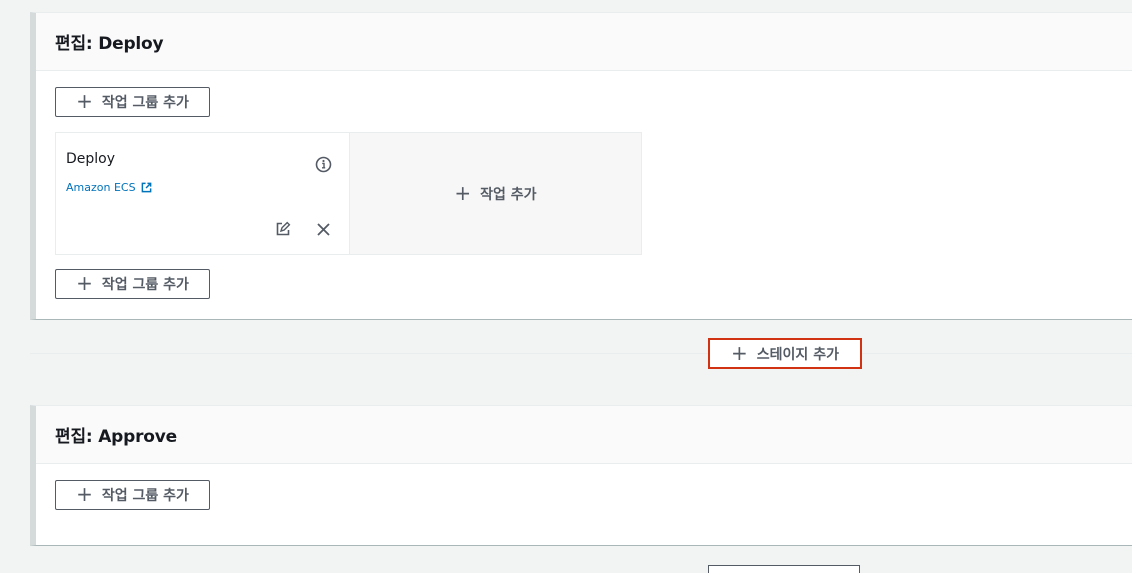 The height and width of the screenshot is (573, 1132). I want to click on add-stage-button: + 스테이지 추가, so click(785, 353).